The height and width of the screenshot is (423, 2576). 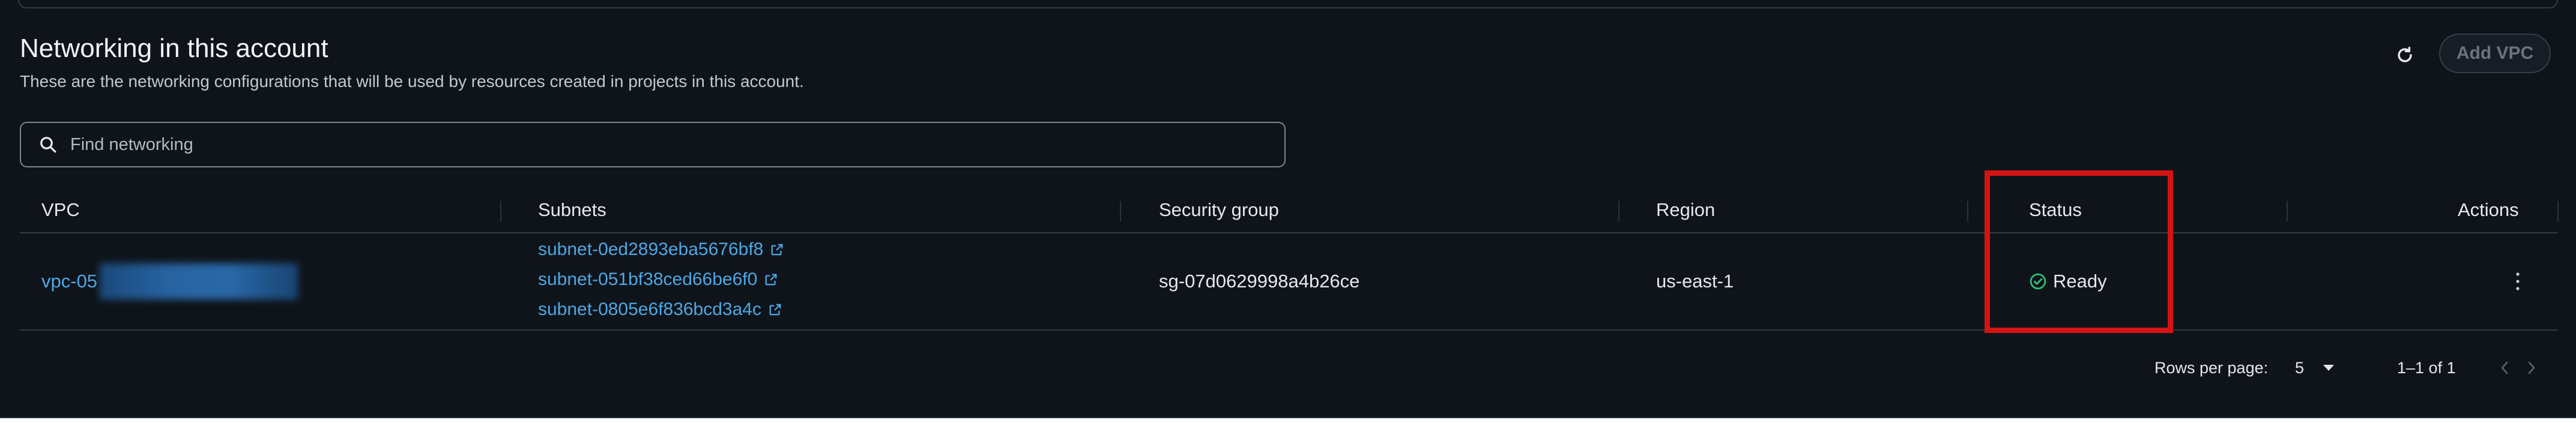 What do you see at coordinates (572, 210) in the screenshot?
I see `column-header-subnets: Subnets` at bounding box center [572, 210].